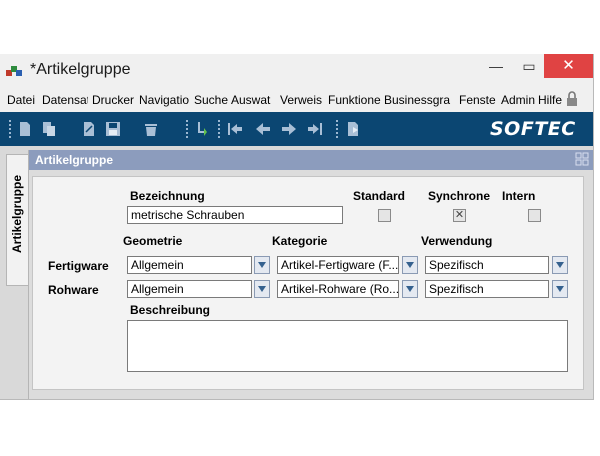 This screenshot has height=456, width=600. What do you see at coordinates (74, 160) in the screenshot?
I see `panel-title: Artikelgruppe` at bounding box center [74, 160].